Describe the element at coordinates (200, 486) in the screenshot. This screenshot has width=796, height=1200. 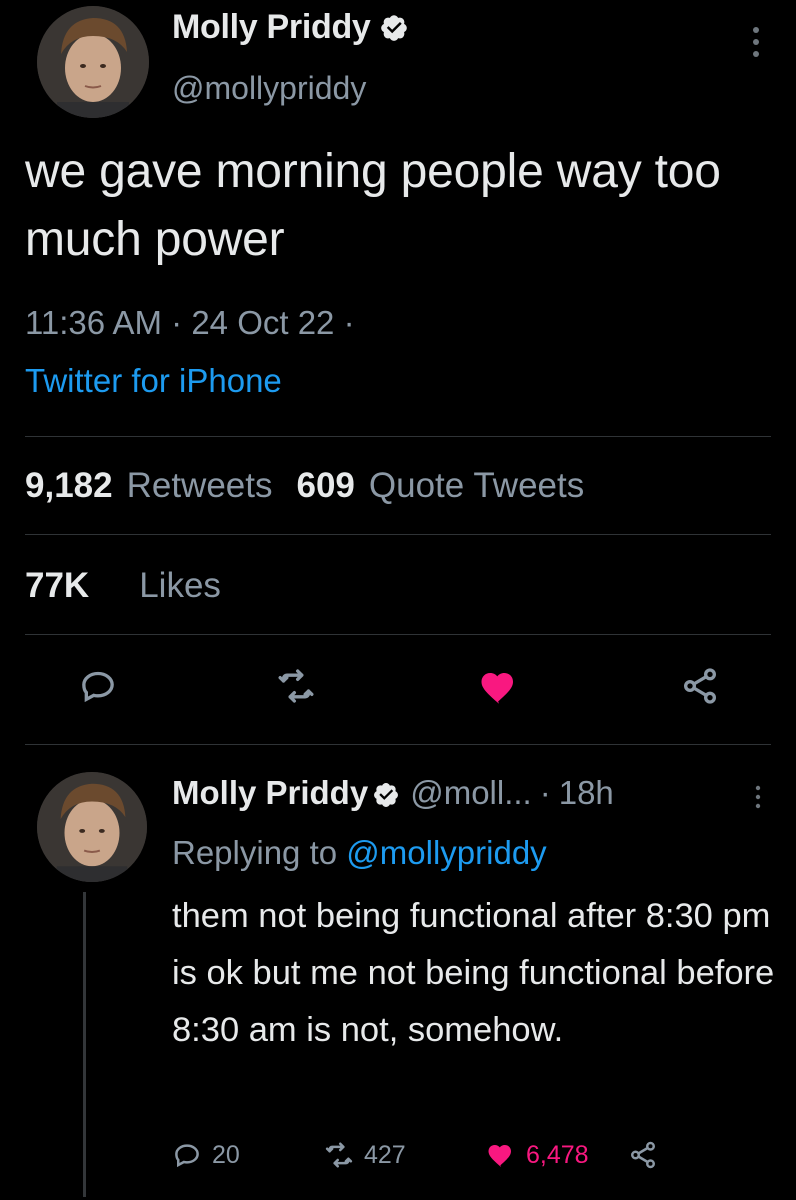
I see `retweets-label: Retweets` at that location.